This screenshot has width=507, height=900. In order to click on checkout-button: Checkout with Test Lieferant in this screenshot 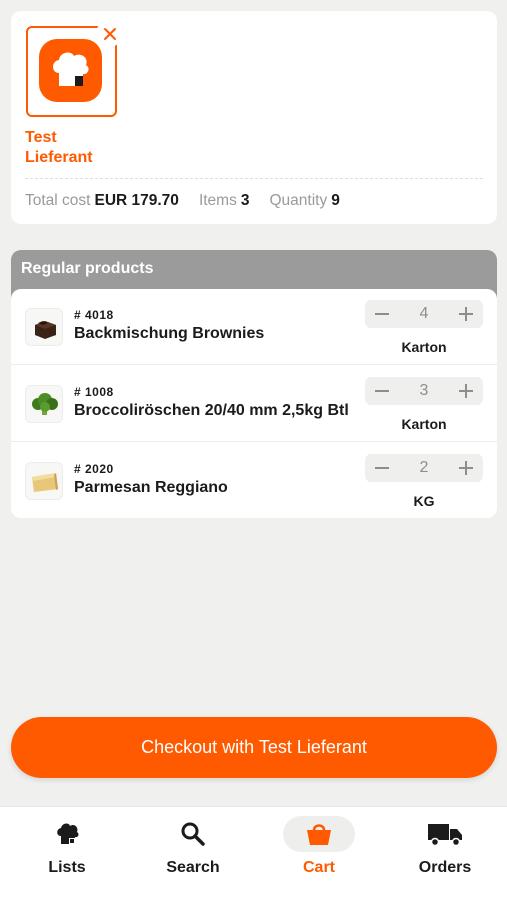, I will do `click(254, 747)`.